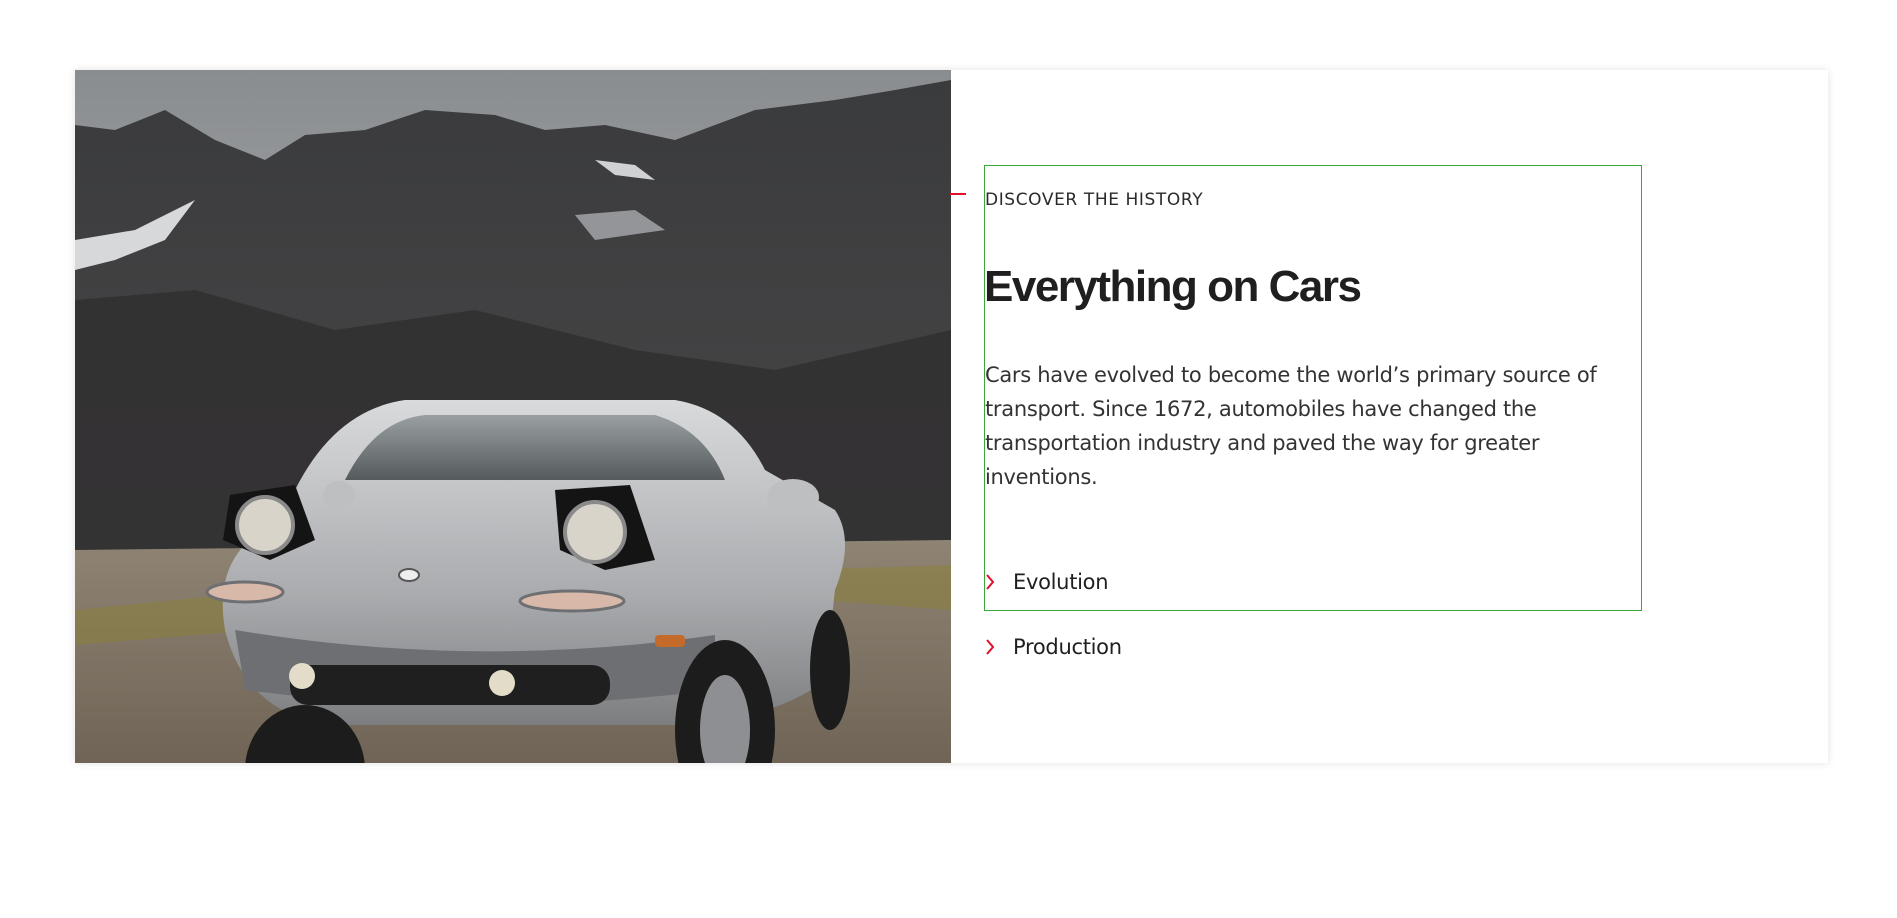 The height and width of the screenshot is (918, 1897). I want to click on link-evolution-label: Evolution, so click(1061, 582).